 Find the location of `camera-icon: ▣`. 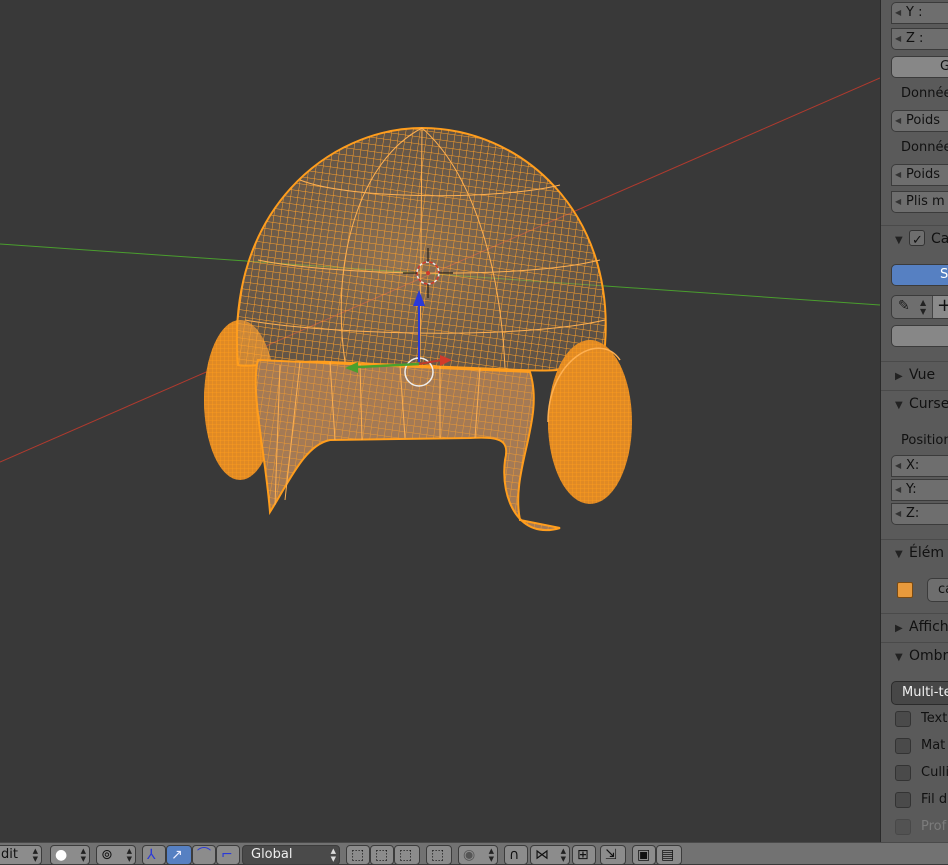

camera-icon: ▣ is located at coordinates (644, 855).